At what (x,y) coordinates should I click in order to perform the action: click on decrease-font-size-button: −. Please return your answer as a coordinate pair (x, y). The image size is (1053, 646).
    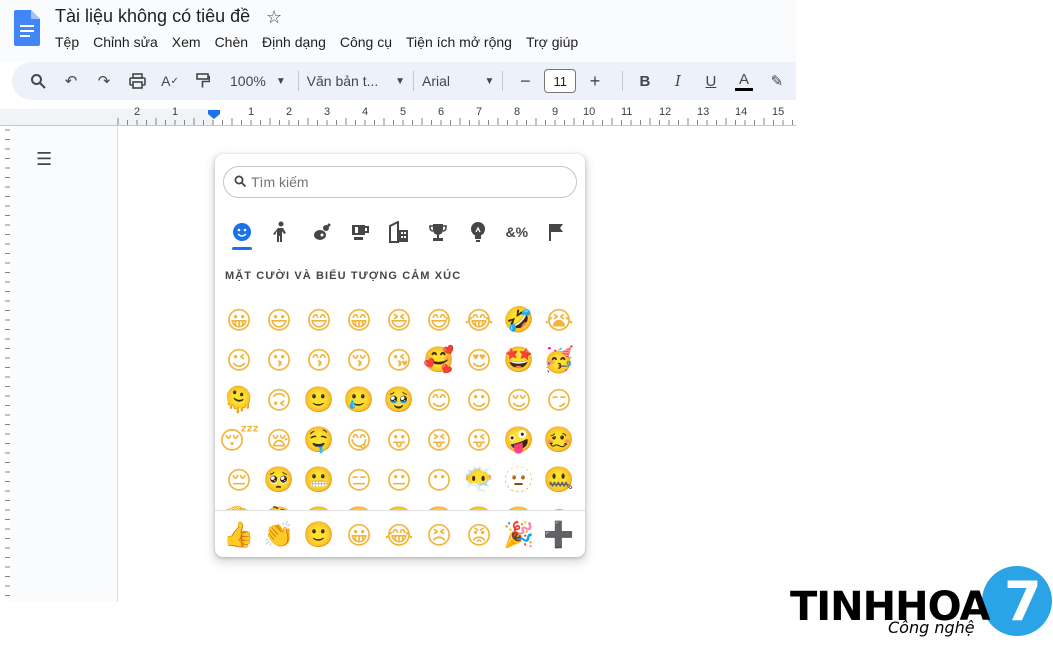
    Looking at the image, I should click on (525, 81).